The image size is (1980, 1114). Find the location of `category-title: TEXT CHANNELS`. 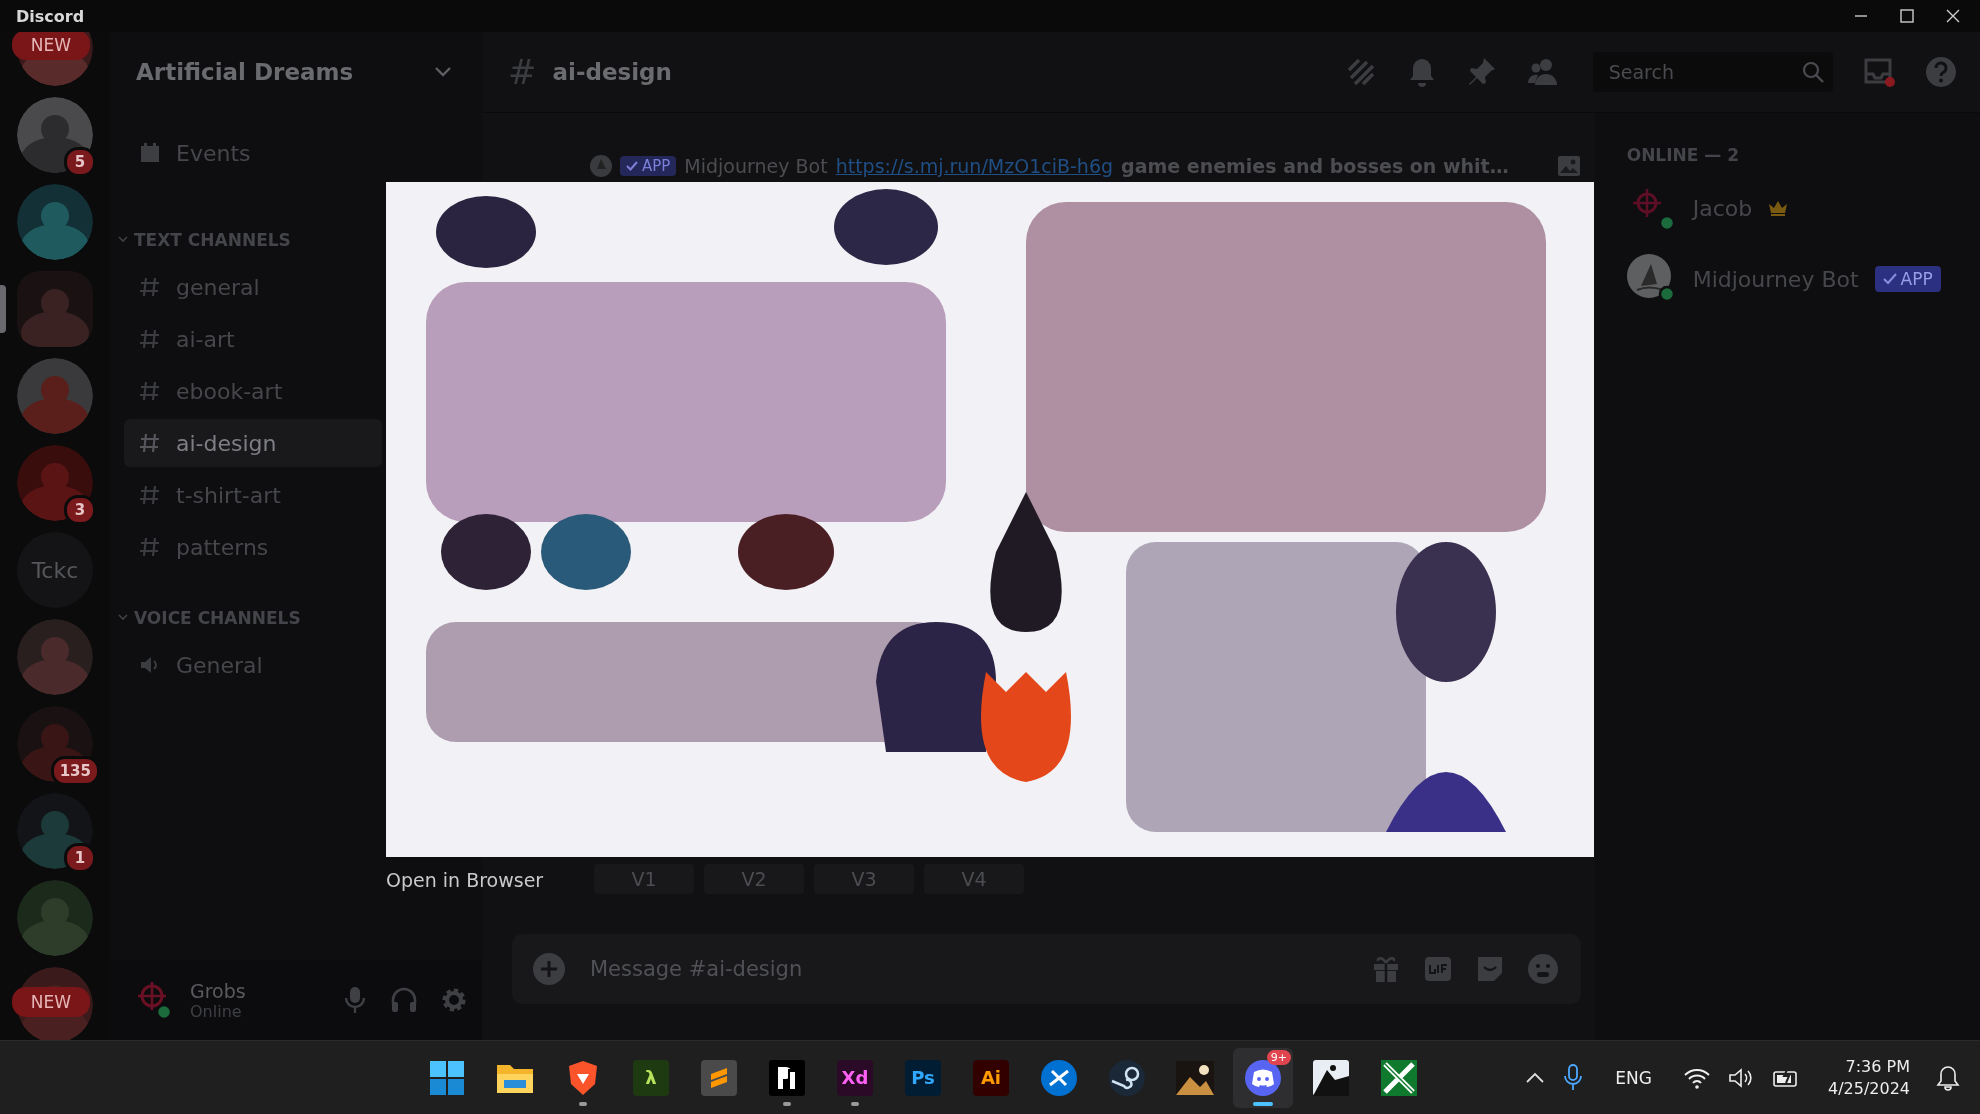

category-title: TEXT CHANNELS is located at coordinates (212, 240).